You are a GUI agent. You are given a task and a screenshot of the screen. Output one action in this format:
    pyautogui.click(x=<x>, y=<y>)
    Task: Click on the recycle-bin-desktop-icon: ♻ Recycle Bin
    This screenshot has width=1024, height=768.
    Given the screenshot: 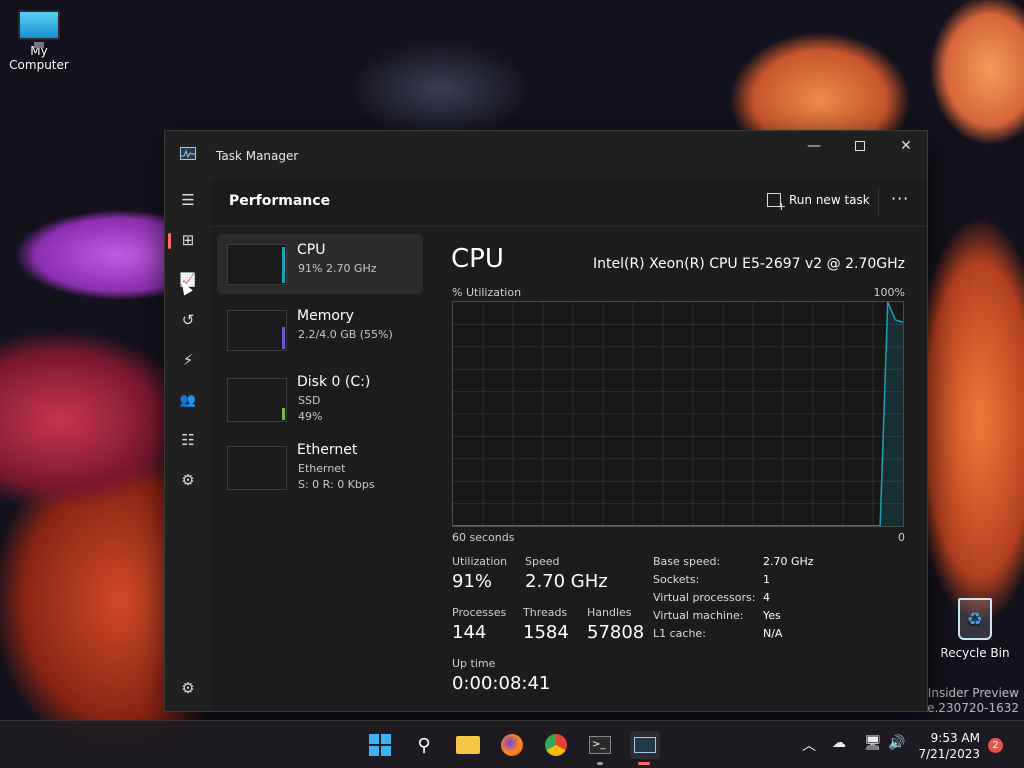 What is the action you would take?
    pyautogui.click(x=975, y=629)
    